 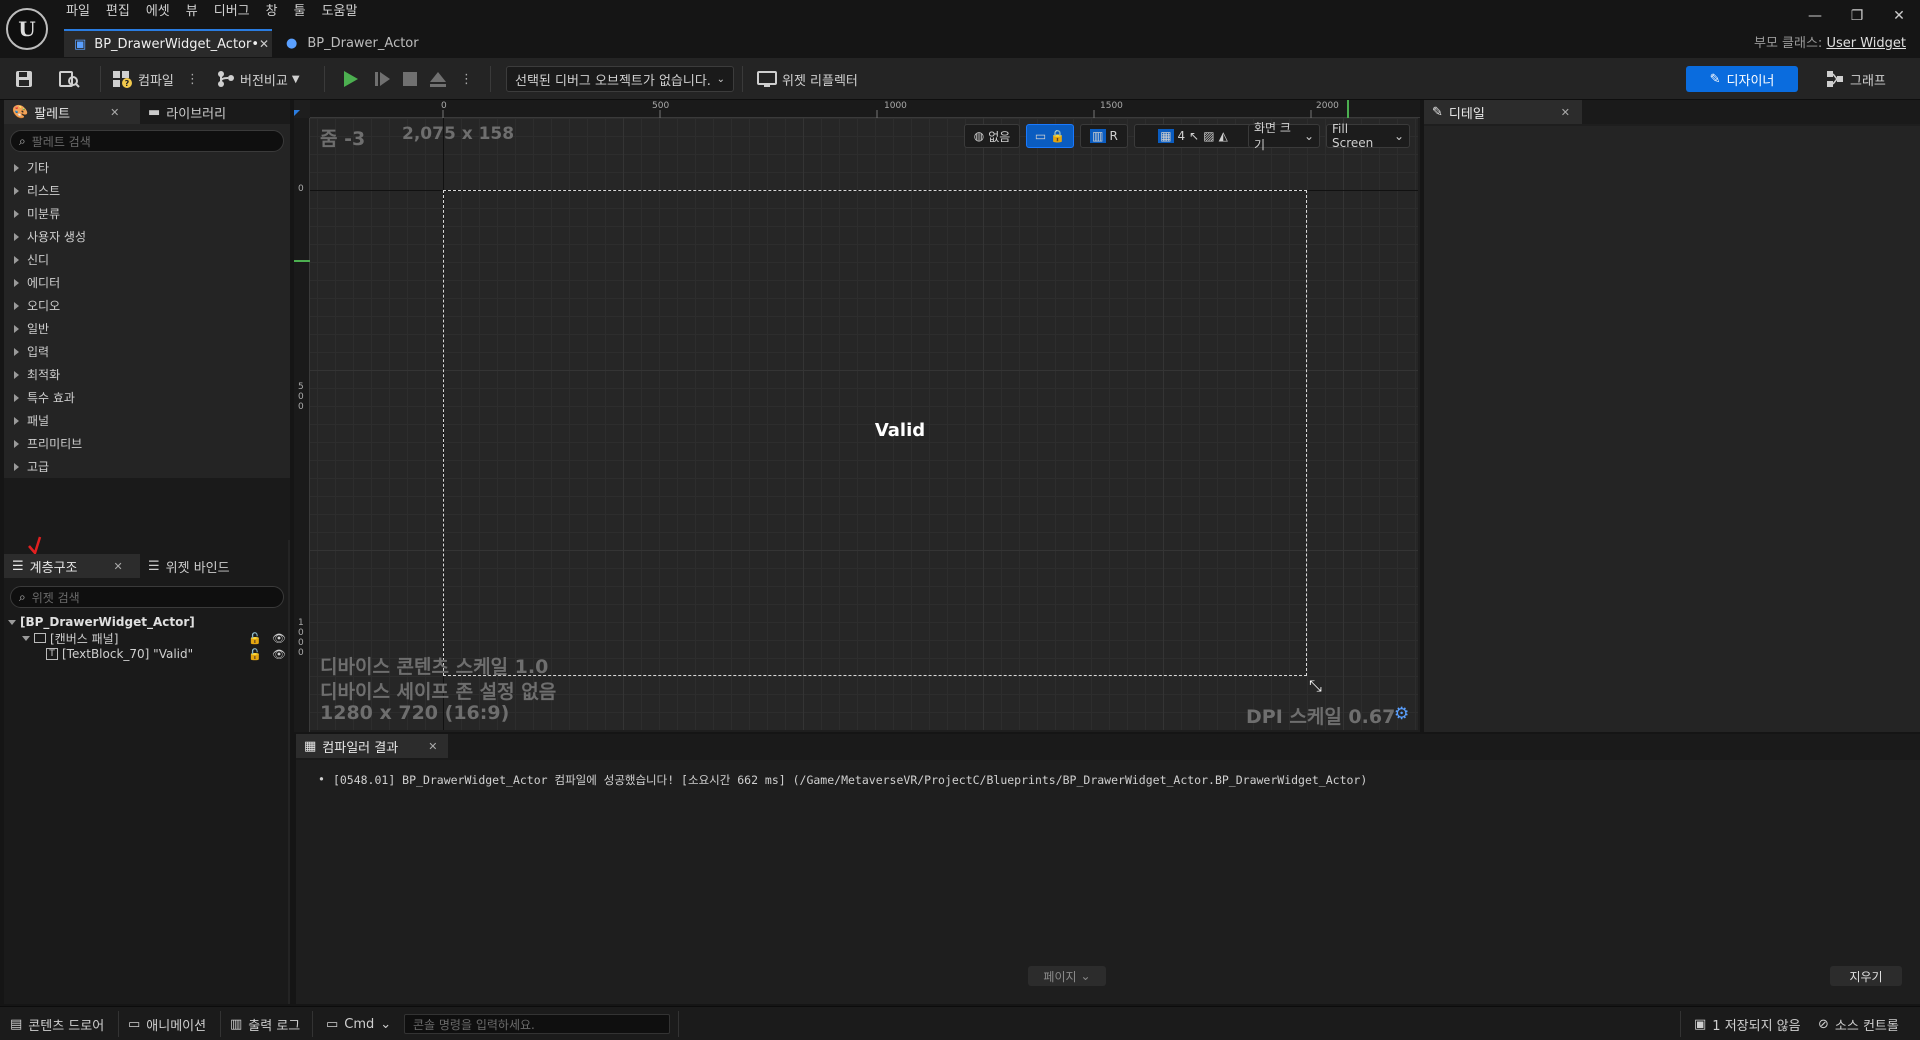 What do you see at coordinates (1899, 16) in the screenshot?
I see `close-window-icon: ✕` at bounding box center [1899, 16].